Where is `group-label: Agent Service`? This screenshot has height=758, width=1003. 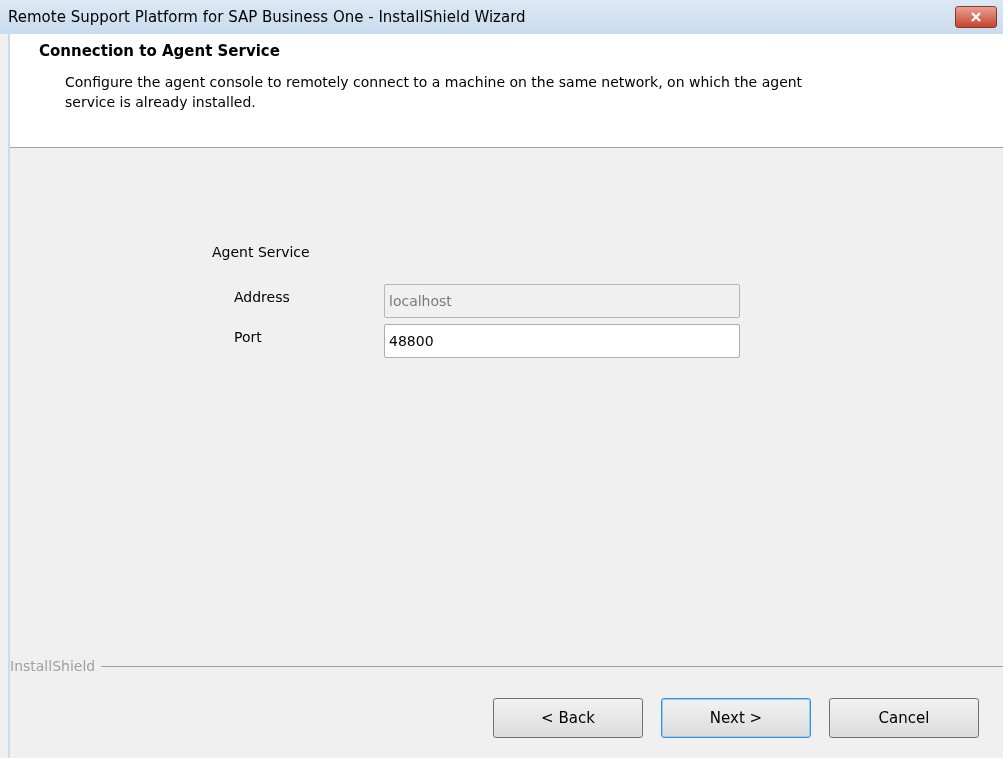 group-label: Agent Service is located at coordinates (261, 252).